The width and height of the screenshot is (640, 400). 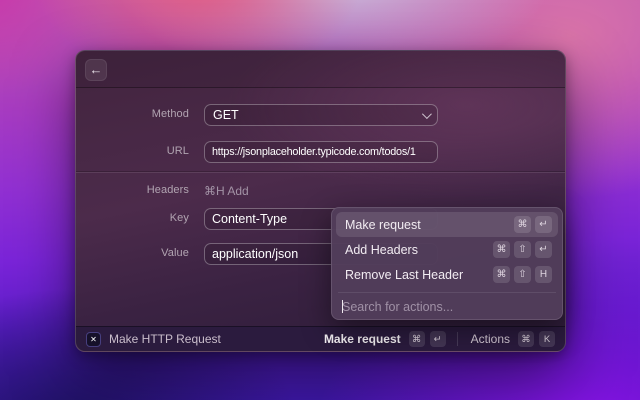 What do you see at coordinates (381, 249) in the screenshot?
I see `action-label: Add Headers` at bounding box center [381, 249].